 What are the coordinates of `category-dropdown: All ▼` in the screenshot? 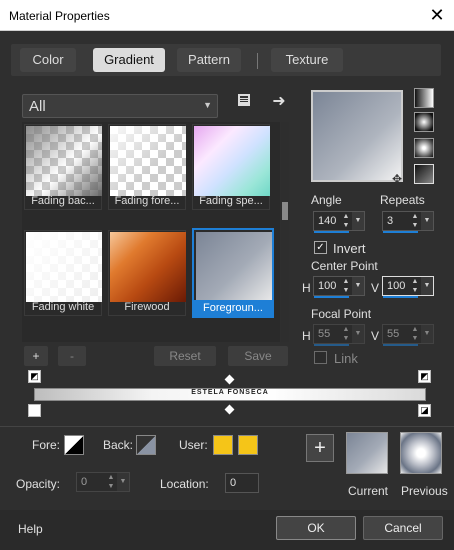 It's located at (120, 106).